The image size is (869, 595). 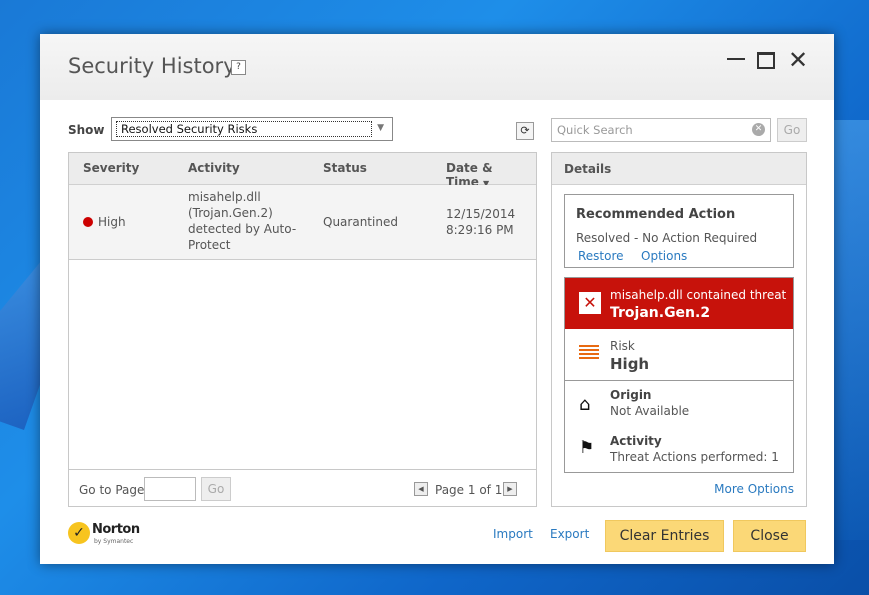 What do you see at coordinates (238, 67) in the screenshot?
I see `help-button: ?` at bounding box center [238, 67].